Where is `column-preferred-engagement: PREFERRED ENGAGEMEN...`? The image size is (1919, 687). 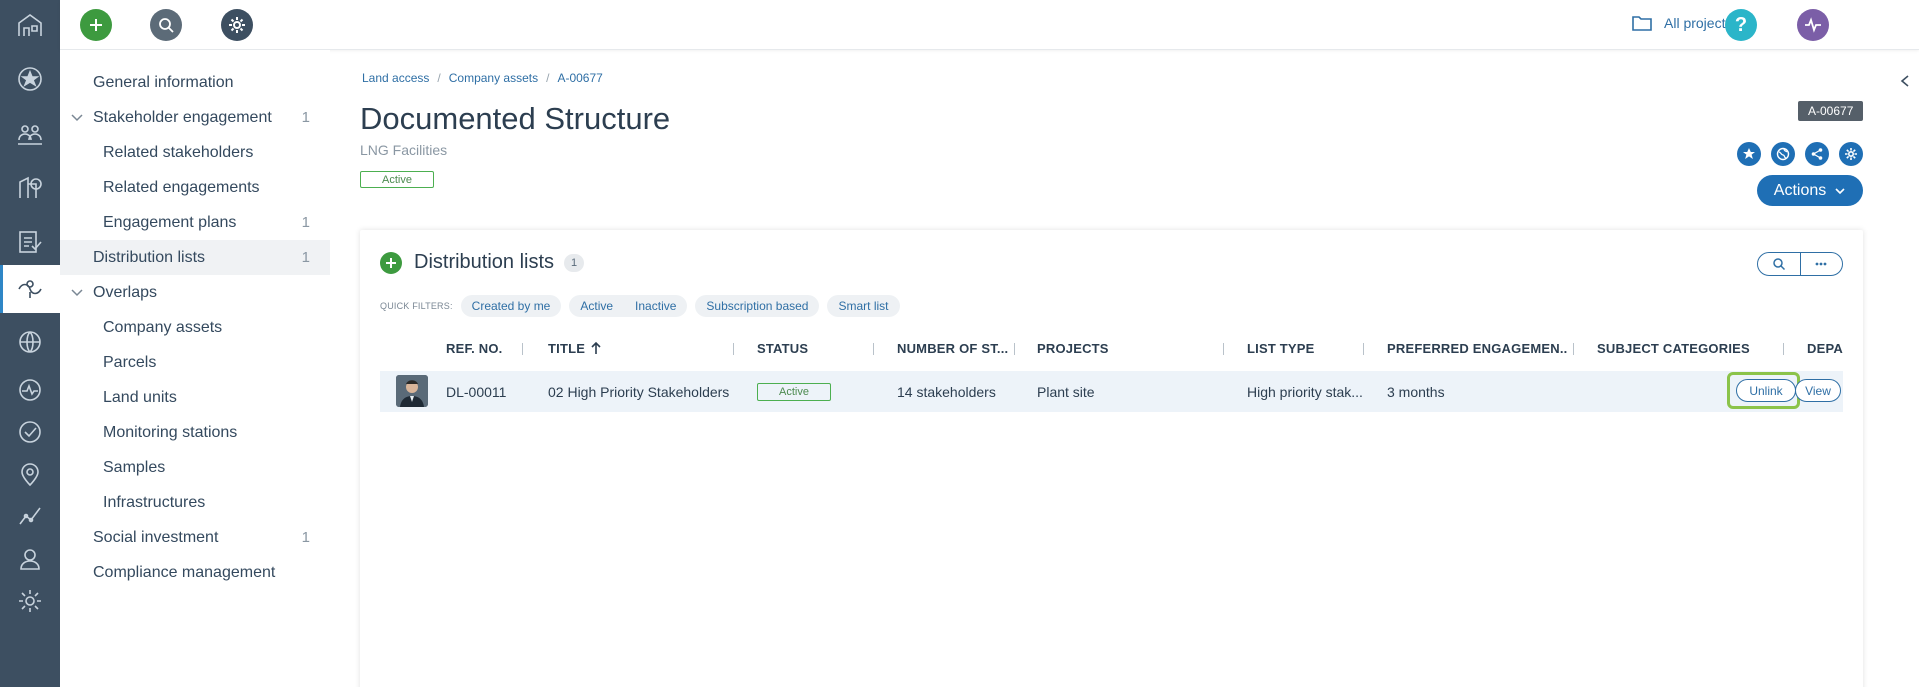 column-preferred-engagement: PREFERRED ENGAGEMEN... is located at coordinates (1477, 348).